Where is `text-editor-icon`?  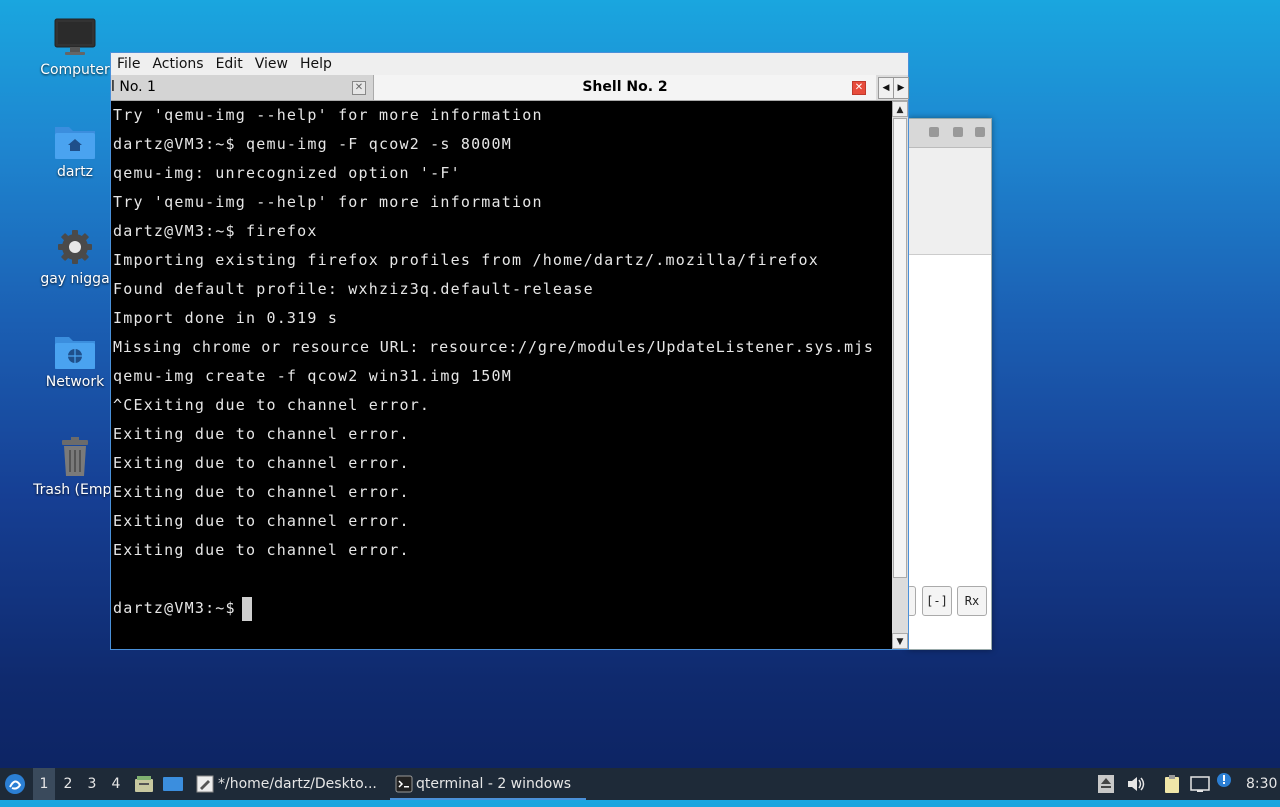
text-editor-icon is located at coordinates (205, 784).